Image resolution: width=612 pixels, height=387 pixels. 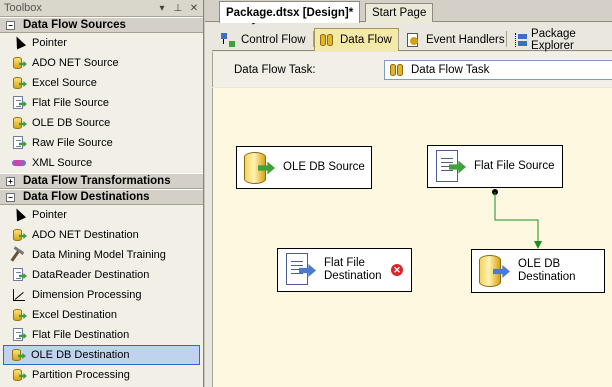 I want to click on event-handlers-icon, so click(x=413, y=40).